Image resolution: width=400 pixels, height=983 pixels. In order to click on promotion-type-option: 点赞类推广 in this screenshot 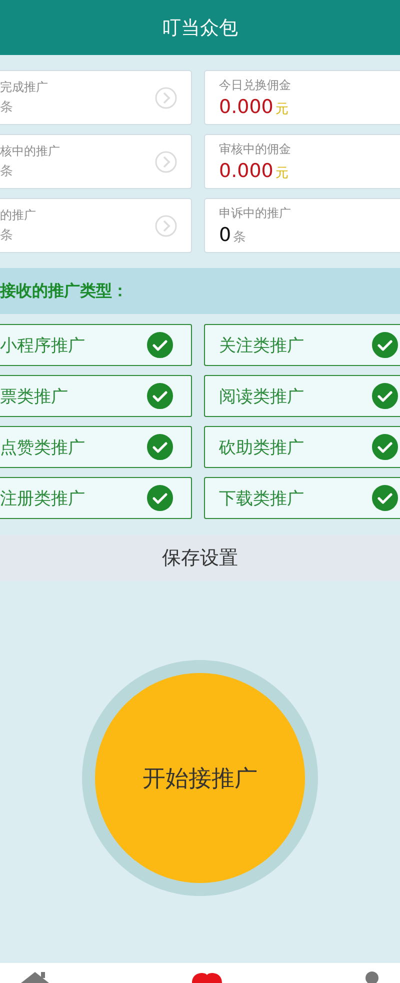, I will do `click(96, 447)`.